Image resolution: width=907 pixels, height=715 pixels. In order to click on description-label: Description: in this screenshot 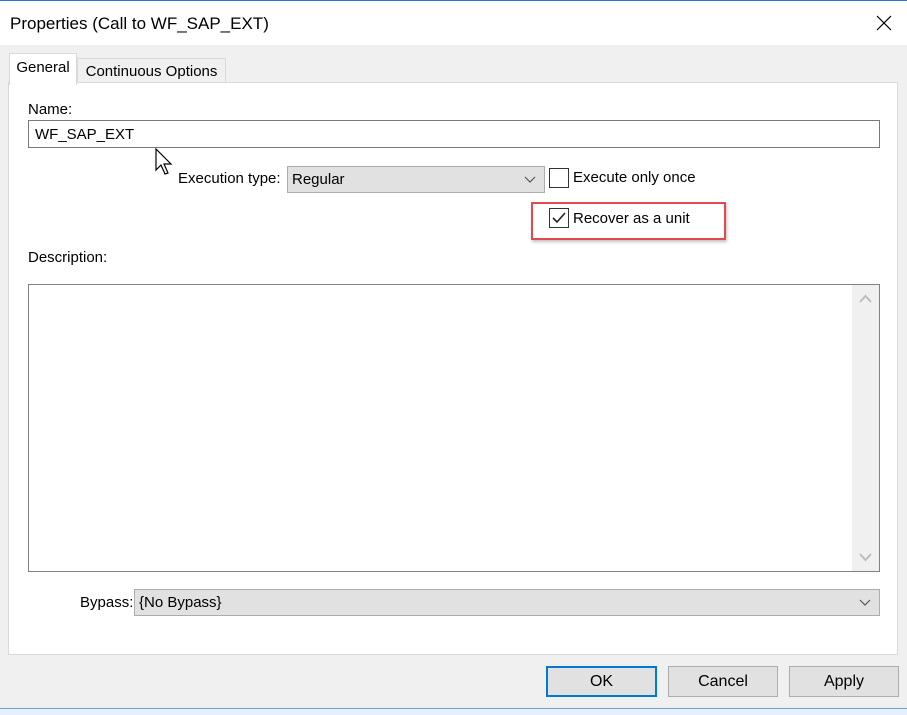, I will do `click(68, 257)`.